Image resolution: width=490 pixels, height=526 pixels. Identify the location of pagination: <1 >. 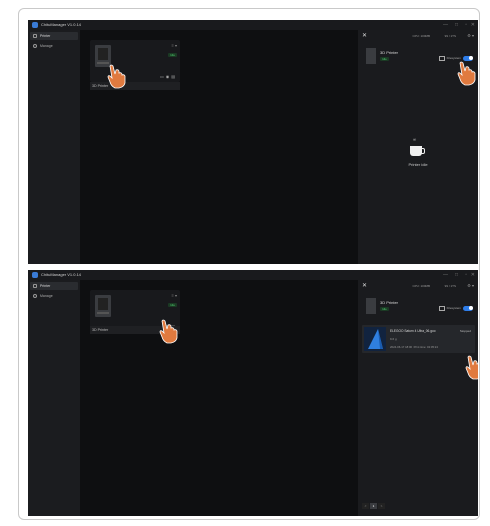
(374, 506).